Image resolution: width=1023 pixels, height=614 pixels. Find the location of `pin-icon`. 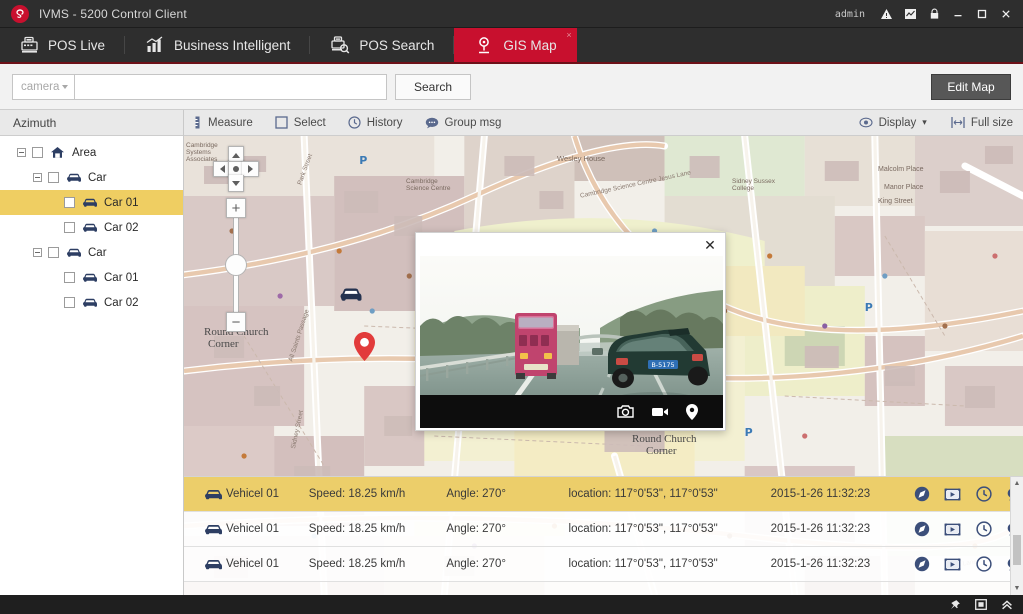

pin-icon is located at coordinates (955, 605).